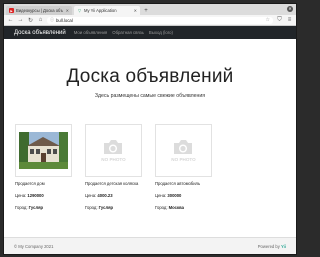 The height and width of the screenshot is (257, 320). What do you see at coordinates (99, 195) in the screenshot?
I see `listing-price: Цена: 4000.23` at bounding box center [99, 195].